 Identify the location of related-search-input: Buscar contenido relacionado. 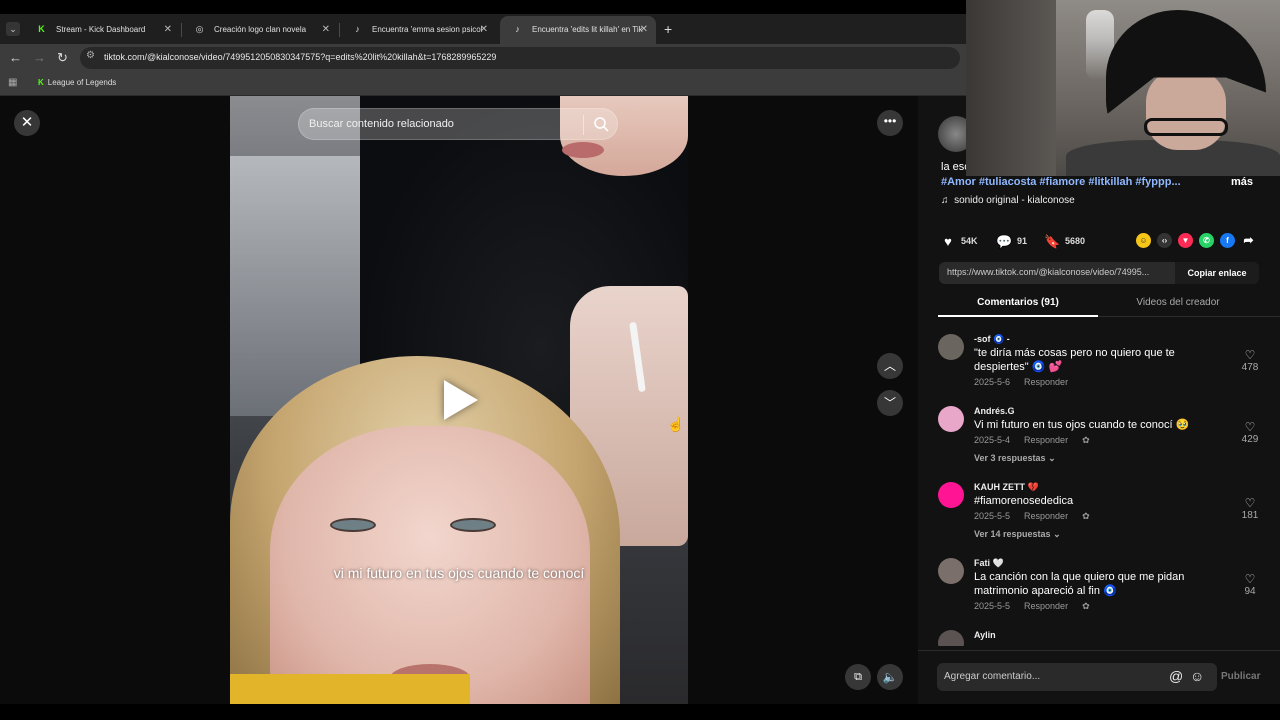
(458, 124).